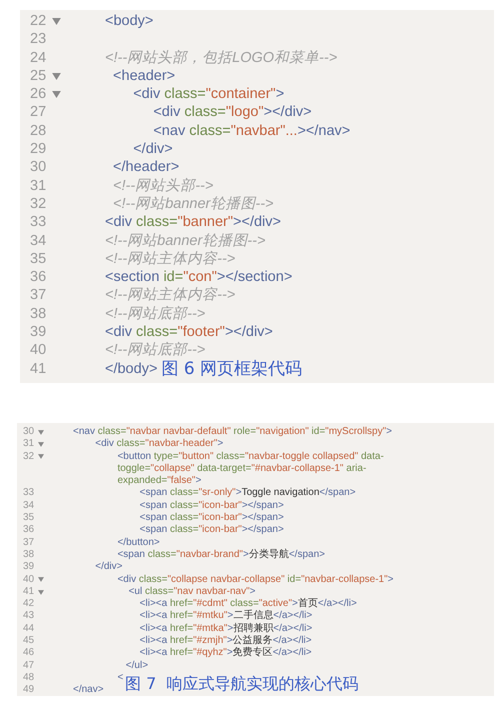 This screenshot has height=708, width=502. Describe the element at coordinates (38, 76) in the screenshot. I see `line-number: 25` at that location.